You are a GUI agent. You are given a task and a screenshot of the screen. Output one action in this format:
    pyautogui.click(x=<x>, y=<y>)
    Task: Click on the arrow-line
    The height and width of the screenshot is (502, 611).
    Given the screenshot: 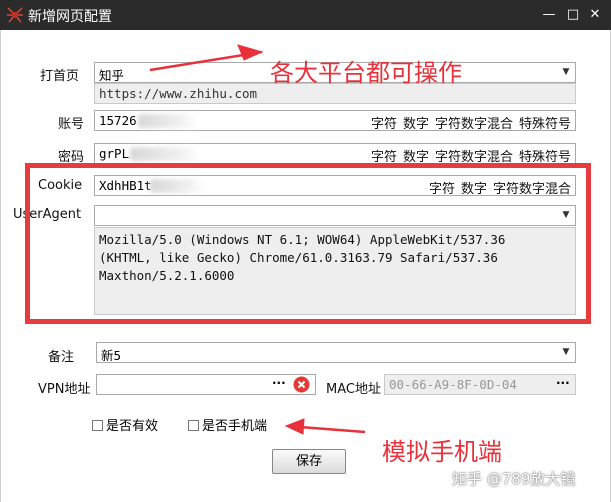 What is the action you would take?
    pyautogui.click(x=332, y=429)
    